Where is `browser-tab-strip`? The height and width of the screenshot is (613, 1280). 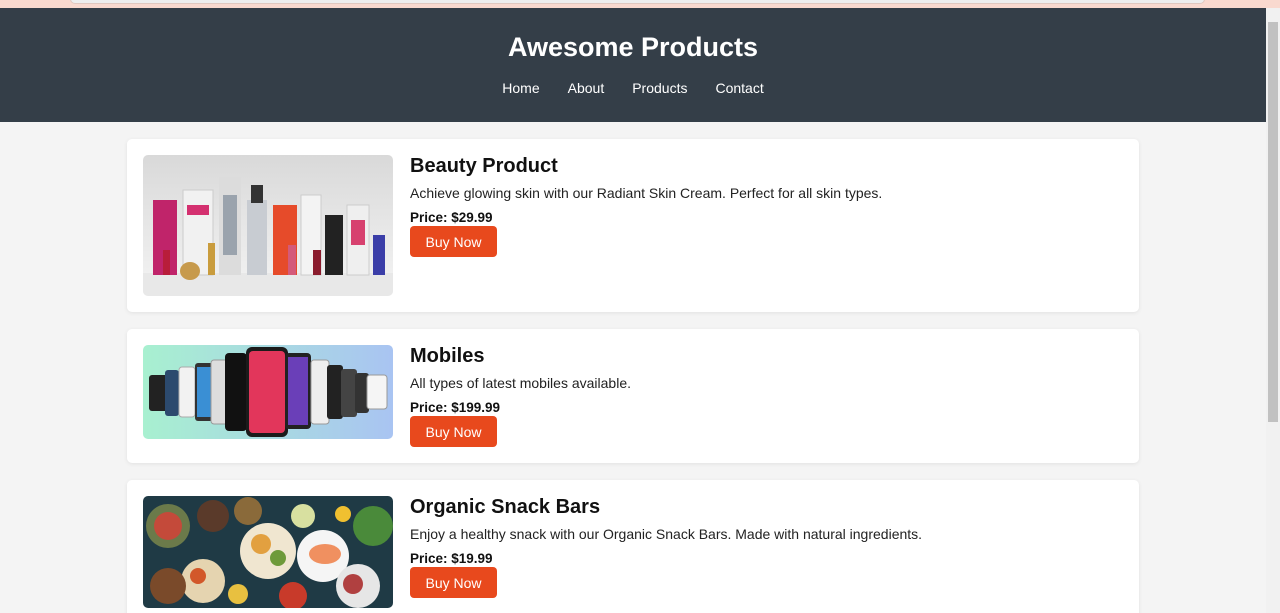
browser-tab-strip is located at coordinates (640, 4).